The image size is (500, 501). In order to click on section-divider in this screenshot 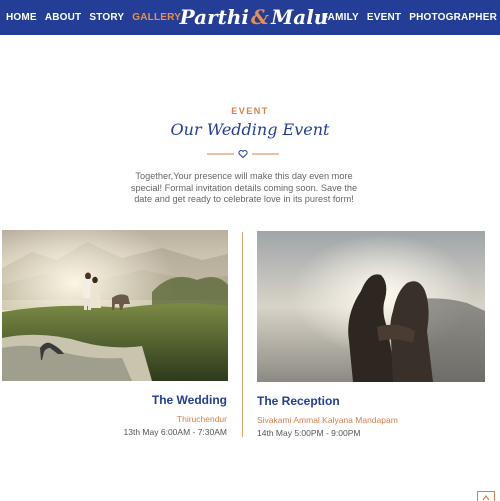, I will do `click(243, 154)`.